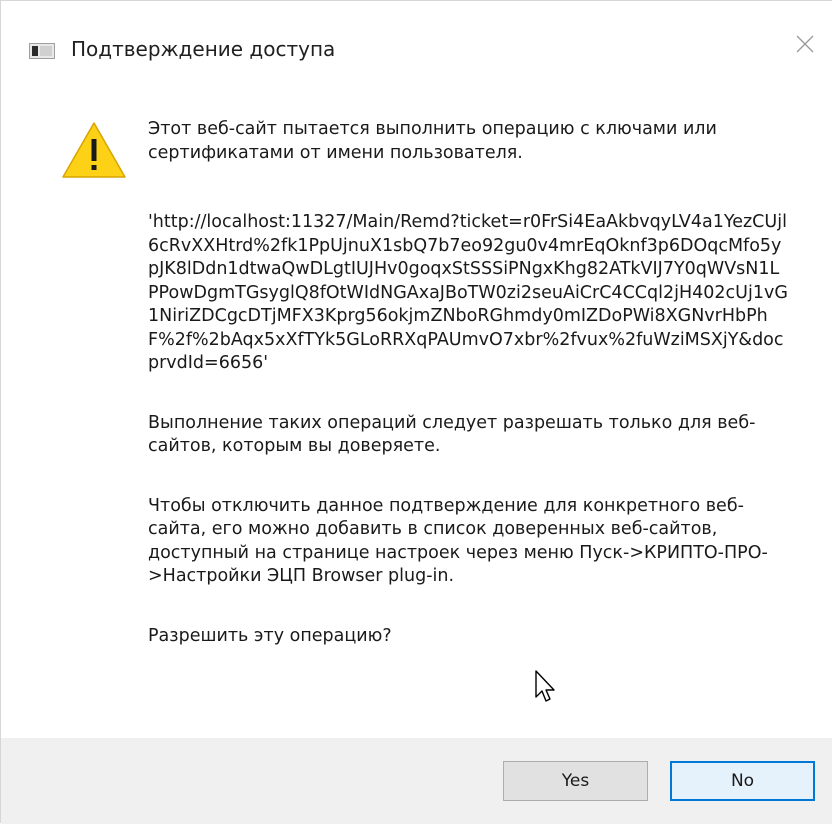  Describe the element at coordinates (42, 51) in the screenshot. I see `app-icon` at that location.